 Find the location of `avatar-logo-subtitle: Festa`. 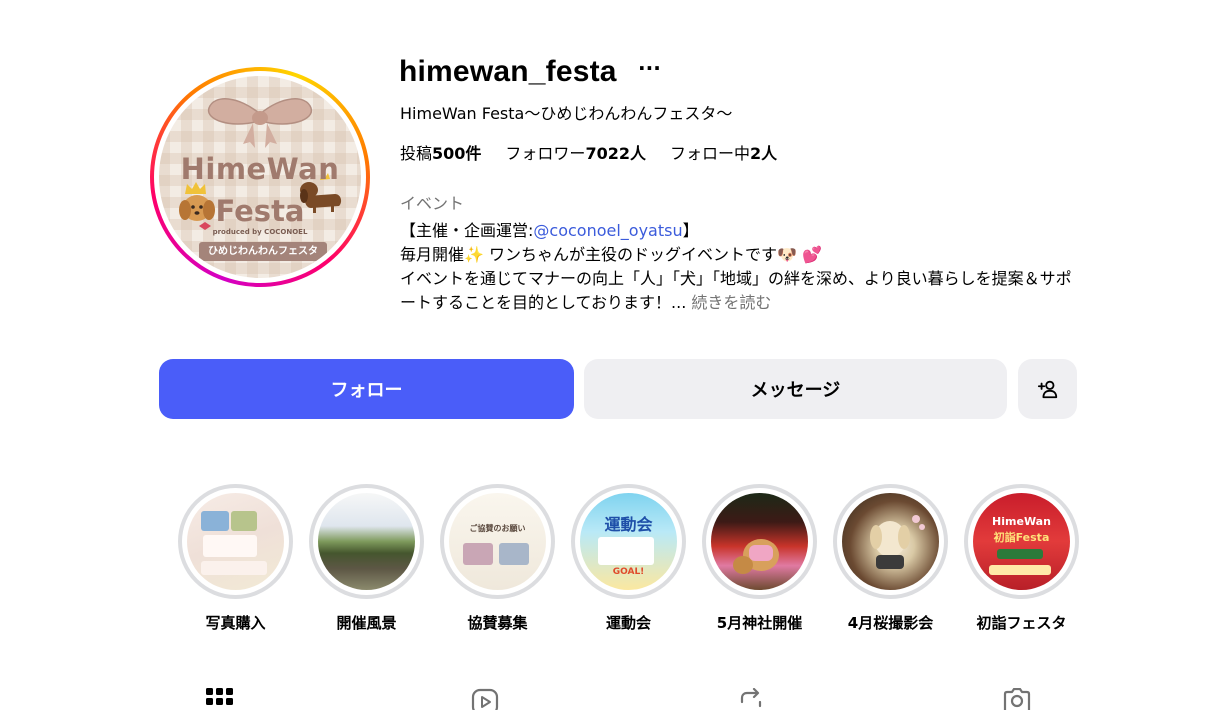

avatar-logo-subtitle: Festa is located at coordinates (260, 211).